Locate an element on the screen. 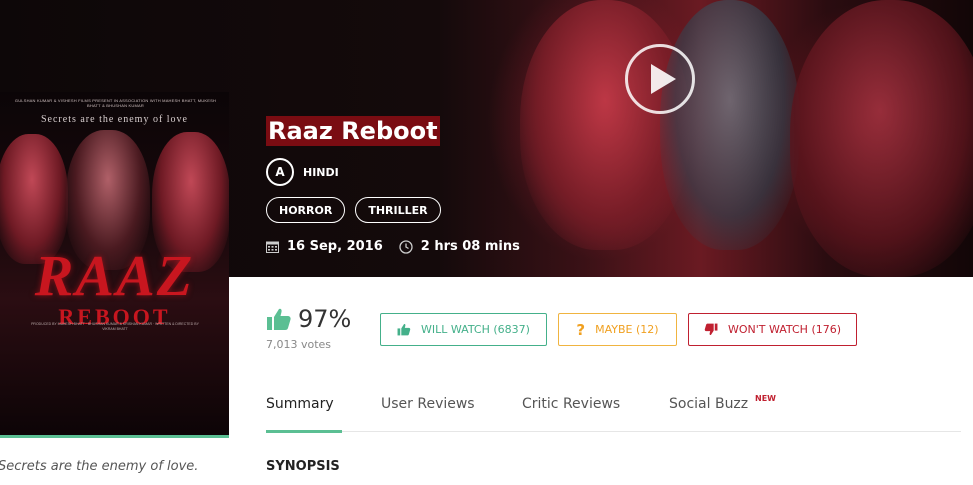  maybe-button: ? MAYBE (12) is located at coordinates (617, 329).